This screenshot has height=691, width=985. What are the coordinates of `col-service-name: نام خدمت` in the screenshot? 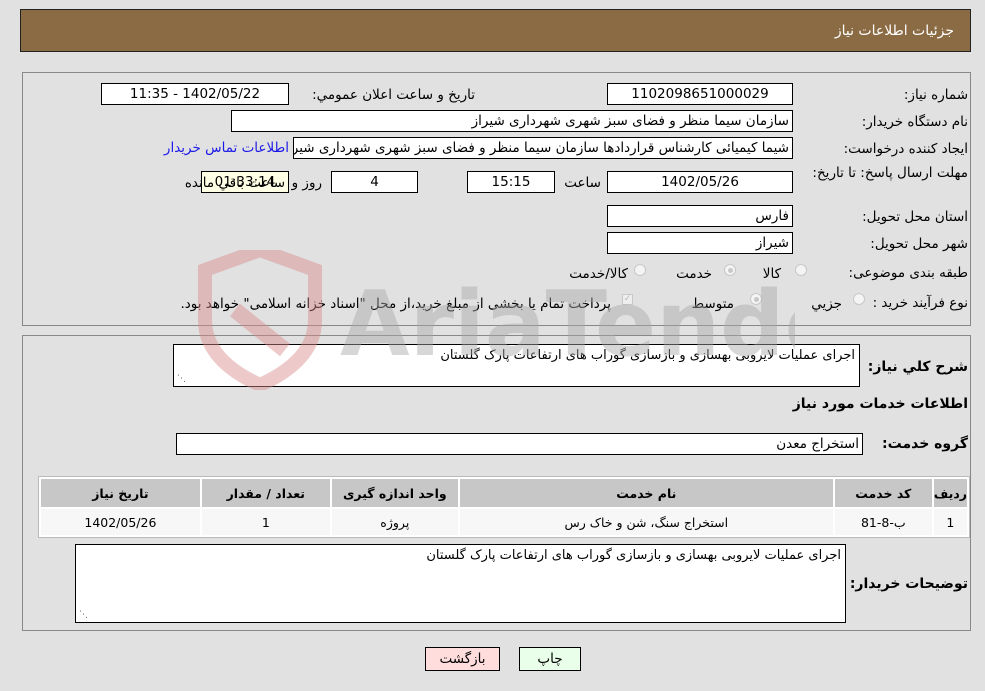 It's located at (646, 493).